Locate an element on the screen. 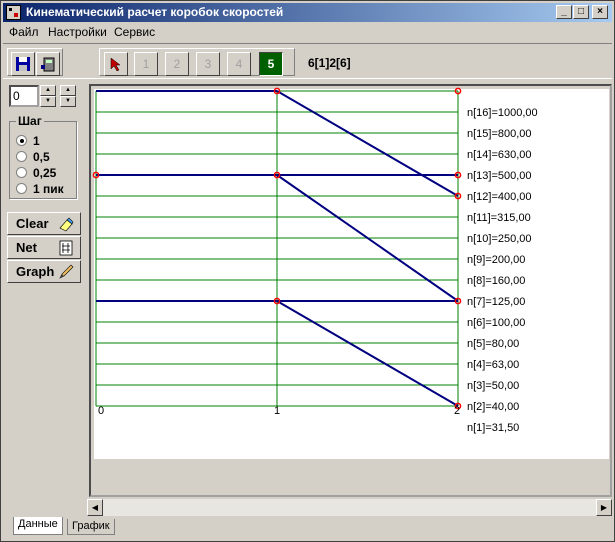 The height and width of the screenshot is (542, 615). close-button: × is located at coordinates (600, 12).